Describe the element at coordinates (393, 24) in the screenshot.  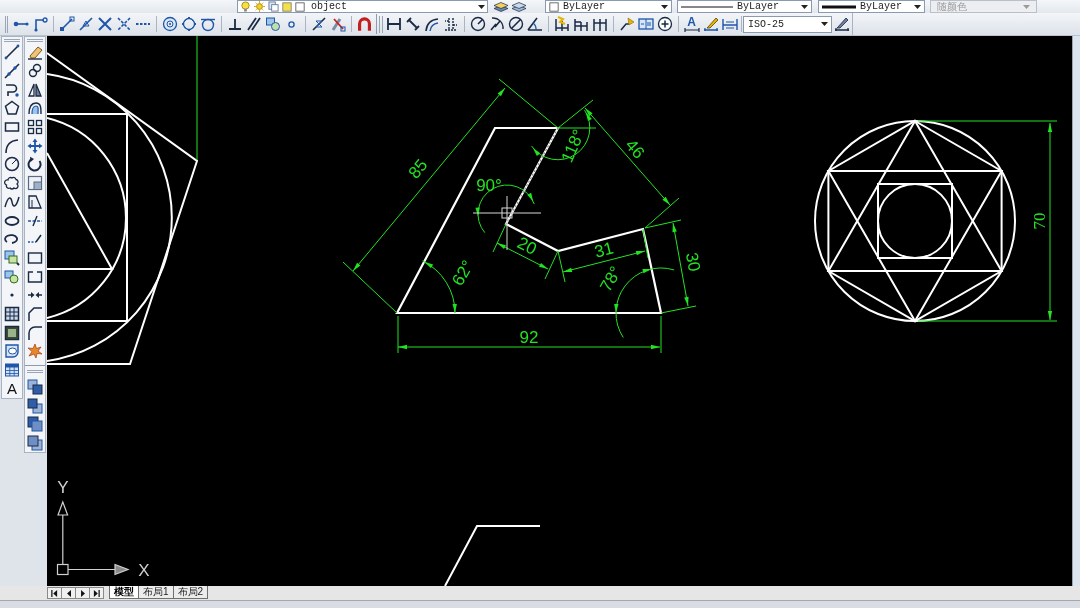
I see `linear-dimension-icon` at that location.